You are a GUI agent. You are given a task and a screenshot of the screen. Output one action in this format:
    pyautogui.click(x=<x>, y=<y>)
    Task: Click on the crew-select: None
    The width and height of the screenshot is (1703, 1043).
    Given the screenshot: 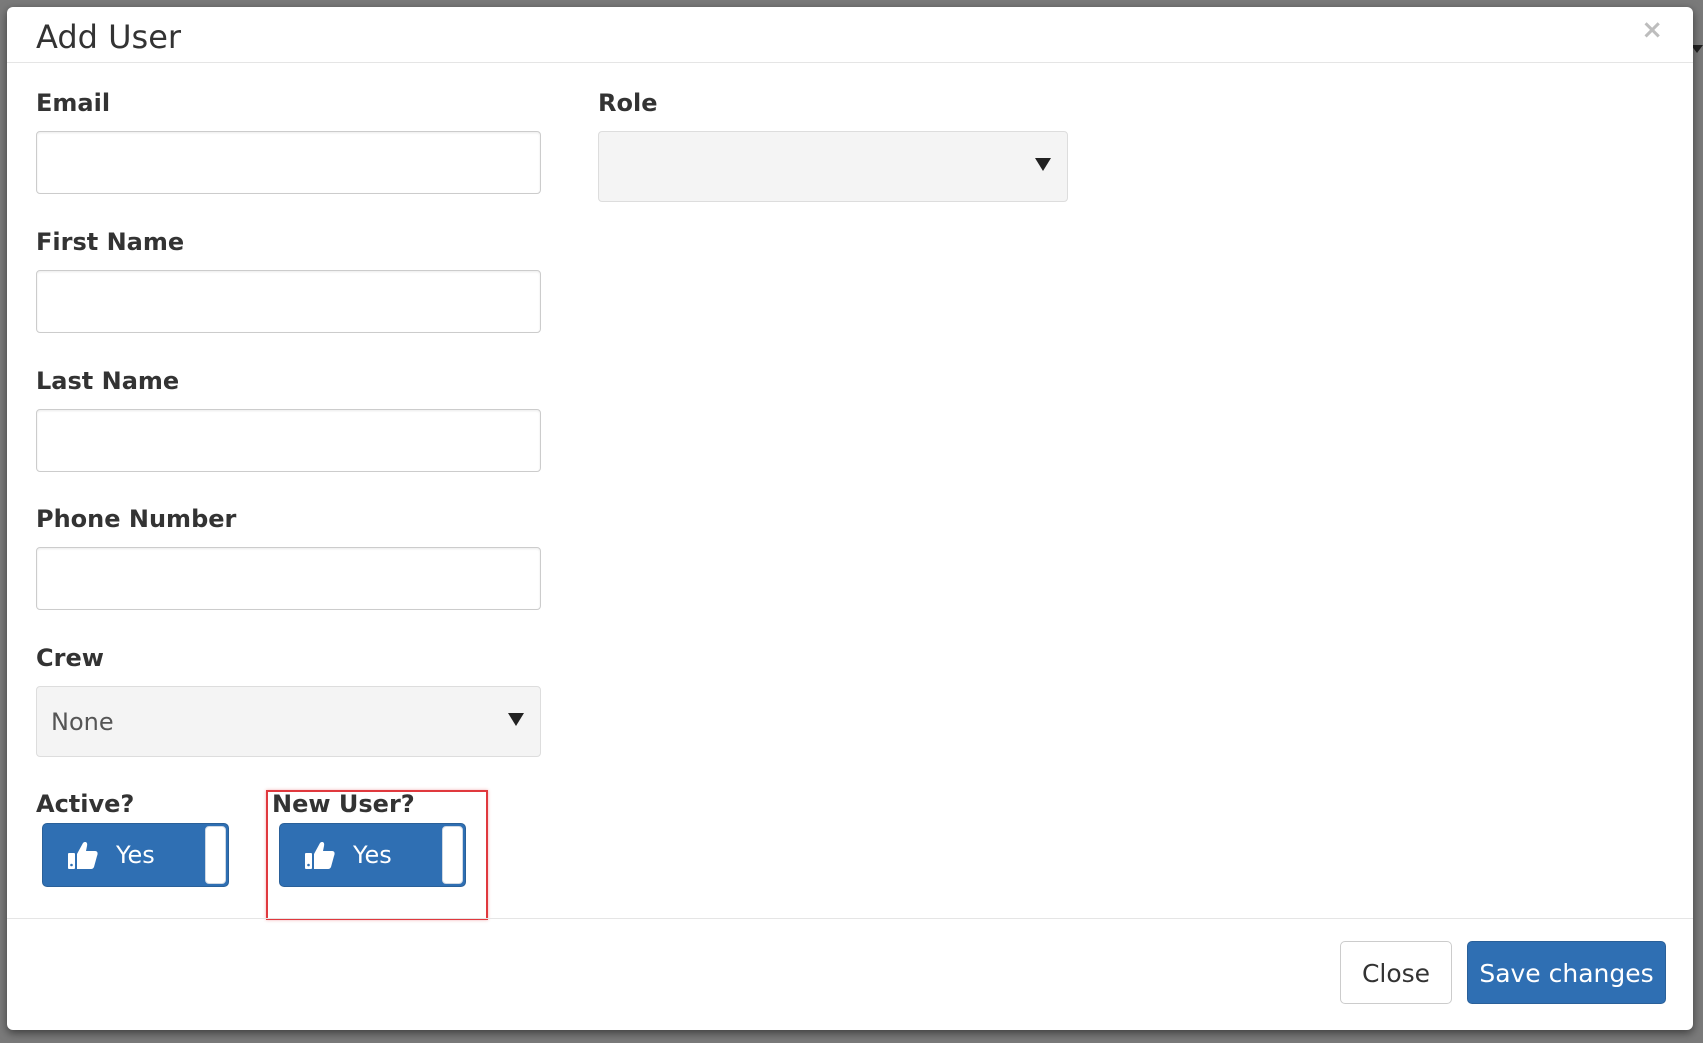 What is the action you would take?
    pyautogui.click(x=288, y=721)
    